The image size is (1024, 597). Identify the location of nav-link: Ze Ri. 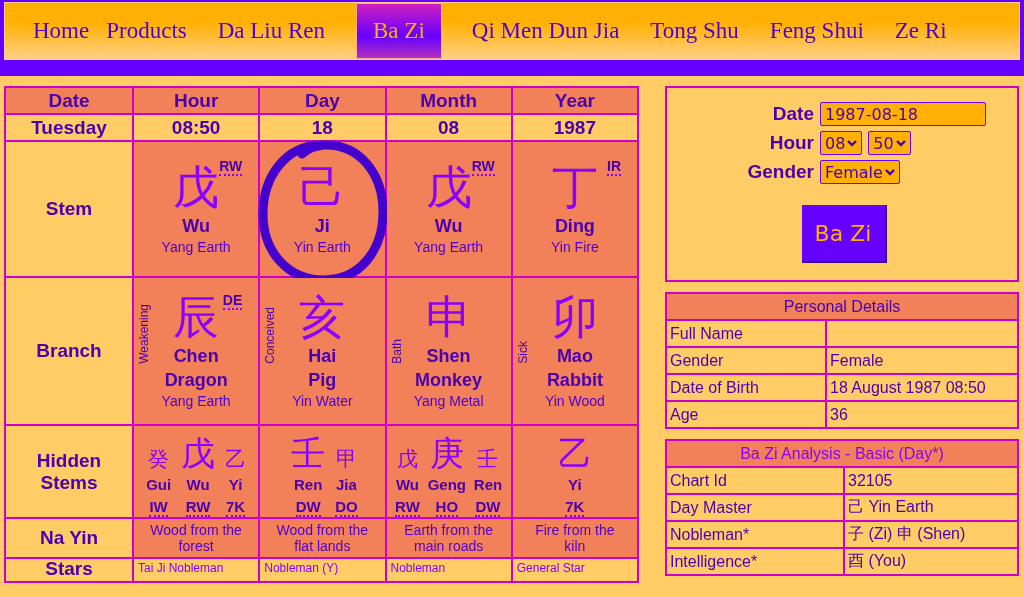
(929, 31).